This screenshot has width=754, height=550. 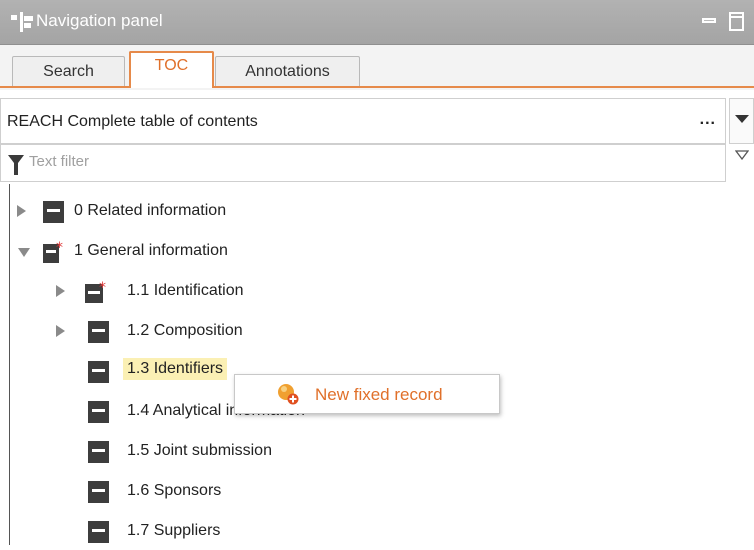 I want to click on context-menu-item-label: New fixed record, so click(x=379, y=394).